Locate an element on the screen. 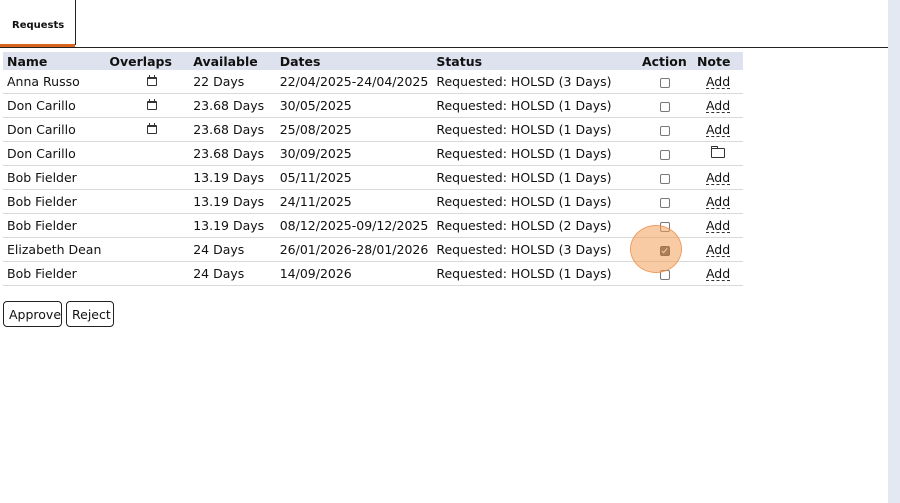 This screenshot has width=900, height=503. folder-icon is located at coordinates (717, 152).